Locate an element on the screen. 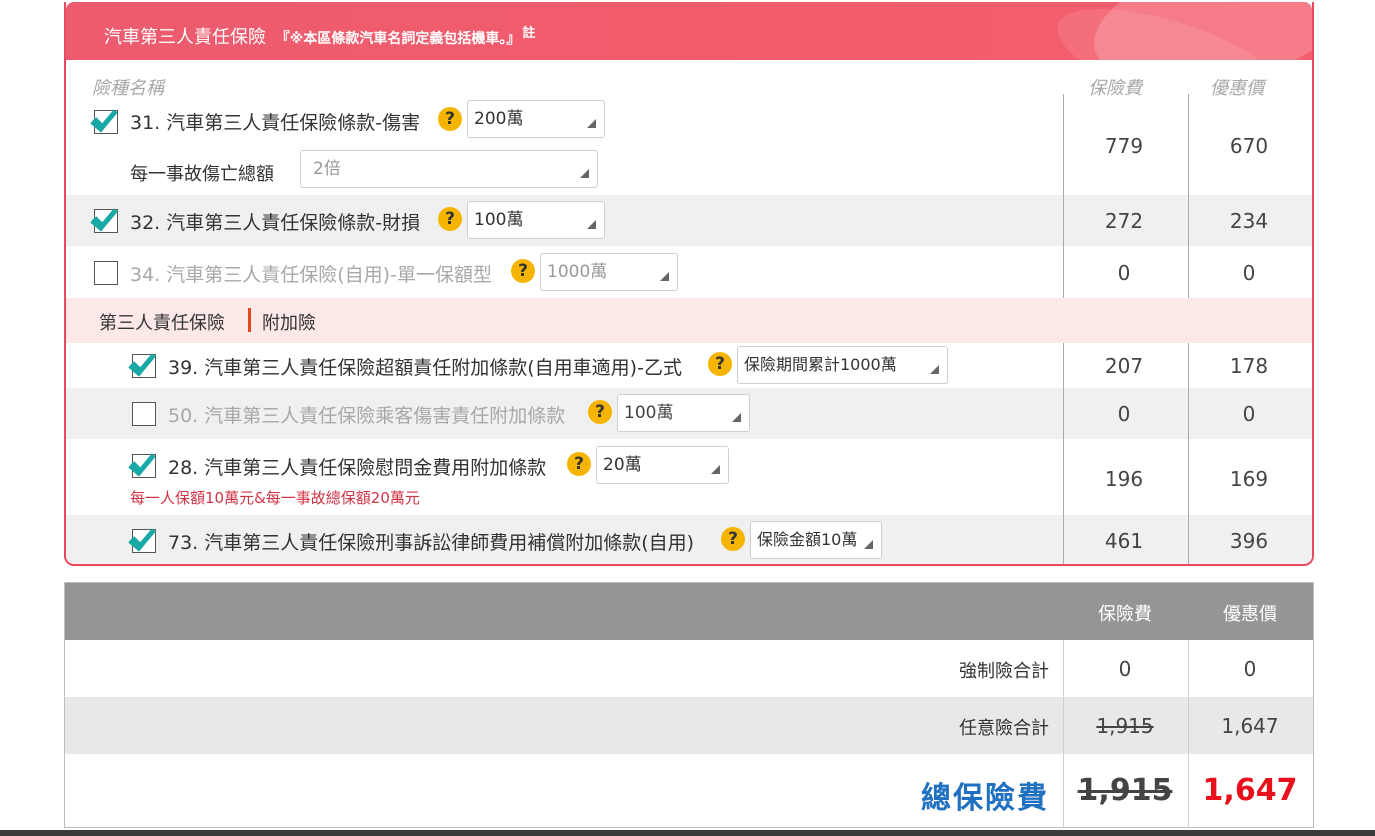  panel-title: 汽車第三人責任保險 『※本區條款汽車名詞定義包括機車。』註 is located at coordinates (319, 35).